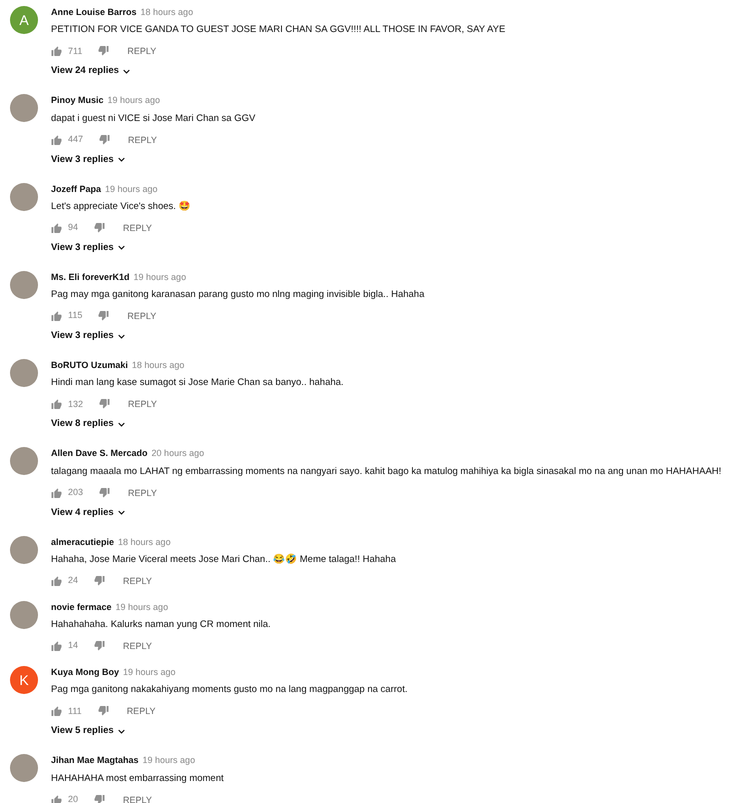 The image size is (750, 803). I want to click on like-count: 14, so click(73, 645).